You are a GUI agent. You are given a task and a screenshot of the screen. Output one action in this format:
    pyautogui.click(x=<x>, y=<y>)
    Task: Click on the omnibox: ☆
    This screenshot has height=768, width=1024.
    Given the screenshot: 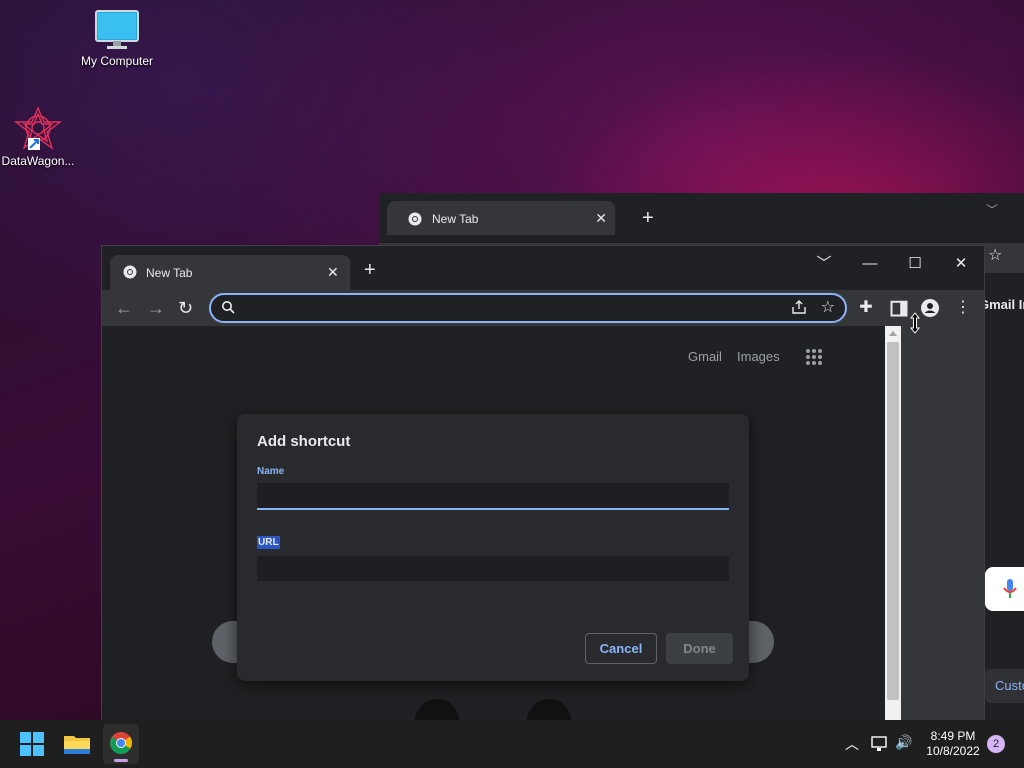 What is the action you would take?
    pyautogui.click(x=528, y=308)
    